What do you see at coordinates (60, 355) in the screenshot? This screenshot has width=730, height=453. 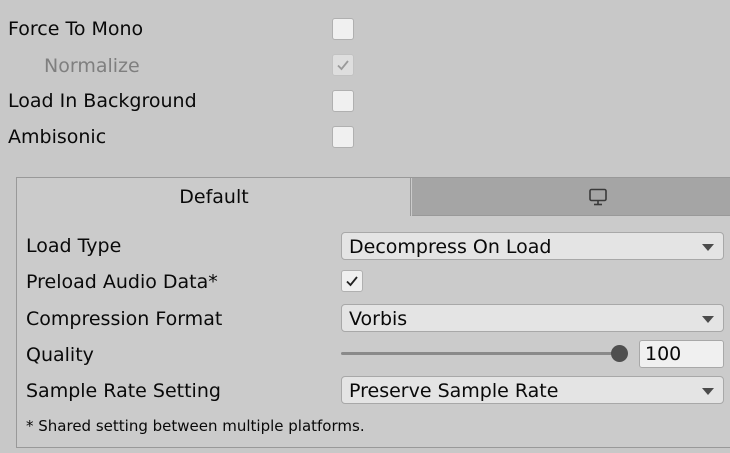 I see `quality-label: Quality` at bounding box center [60, 355].